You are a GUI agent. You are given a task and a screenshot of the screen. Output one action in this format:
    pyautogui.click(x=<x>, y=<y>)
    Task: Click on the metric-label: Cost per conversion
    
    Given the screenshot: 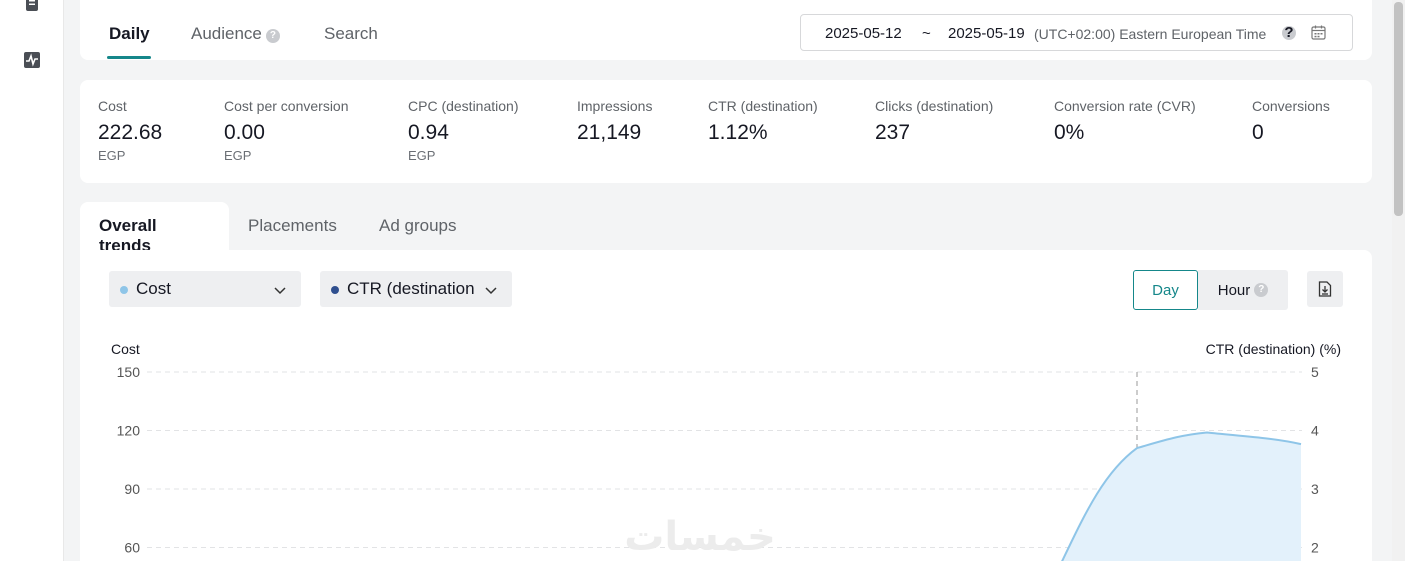 What is the action you would take?
    pyautogui.click(x=286, y=106)
    